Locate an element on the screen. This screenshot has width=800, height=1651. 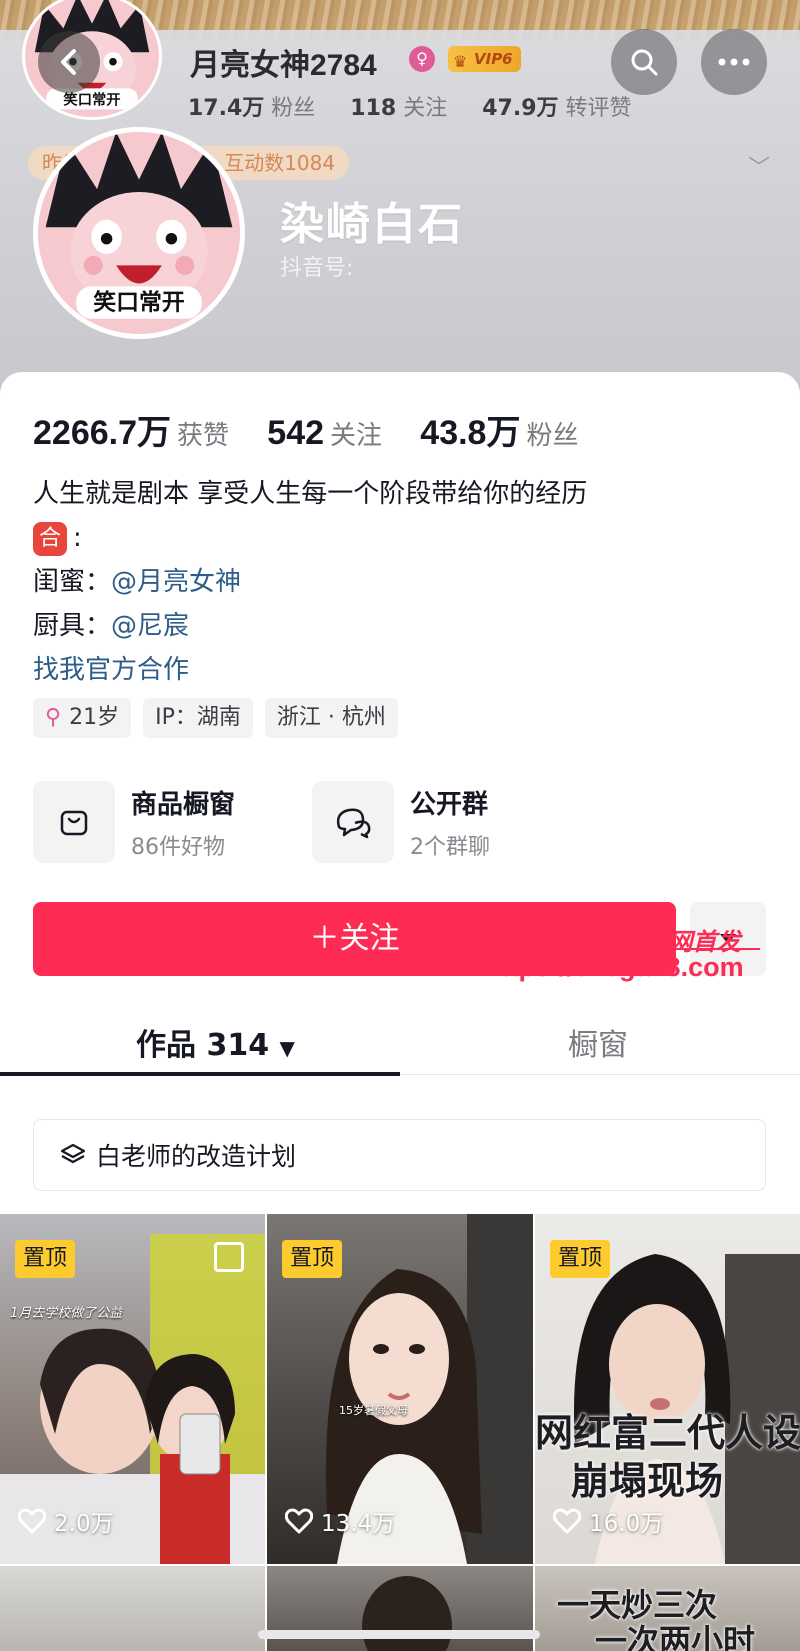
like-count: 13.4万 is located at coordinates (340, 1521).